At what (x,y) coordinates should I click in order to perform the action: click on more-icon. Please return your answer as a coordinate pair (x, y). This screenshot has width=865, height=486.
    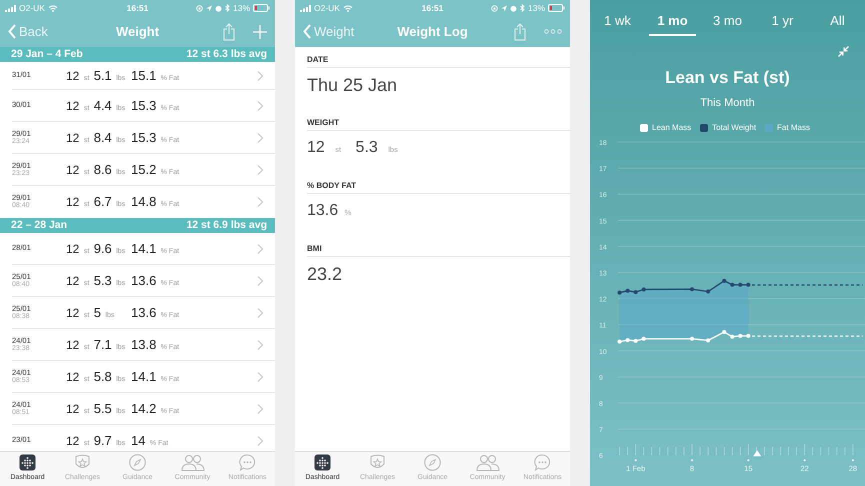
    Looking at the image, I should click on (553, 31).